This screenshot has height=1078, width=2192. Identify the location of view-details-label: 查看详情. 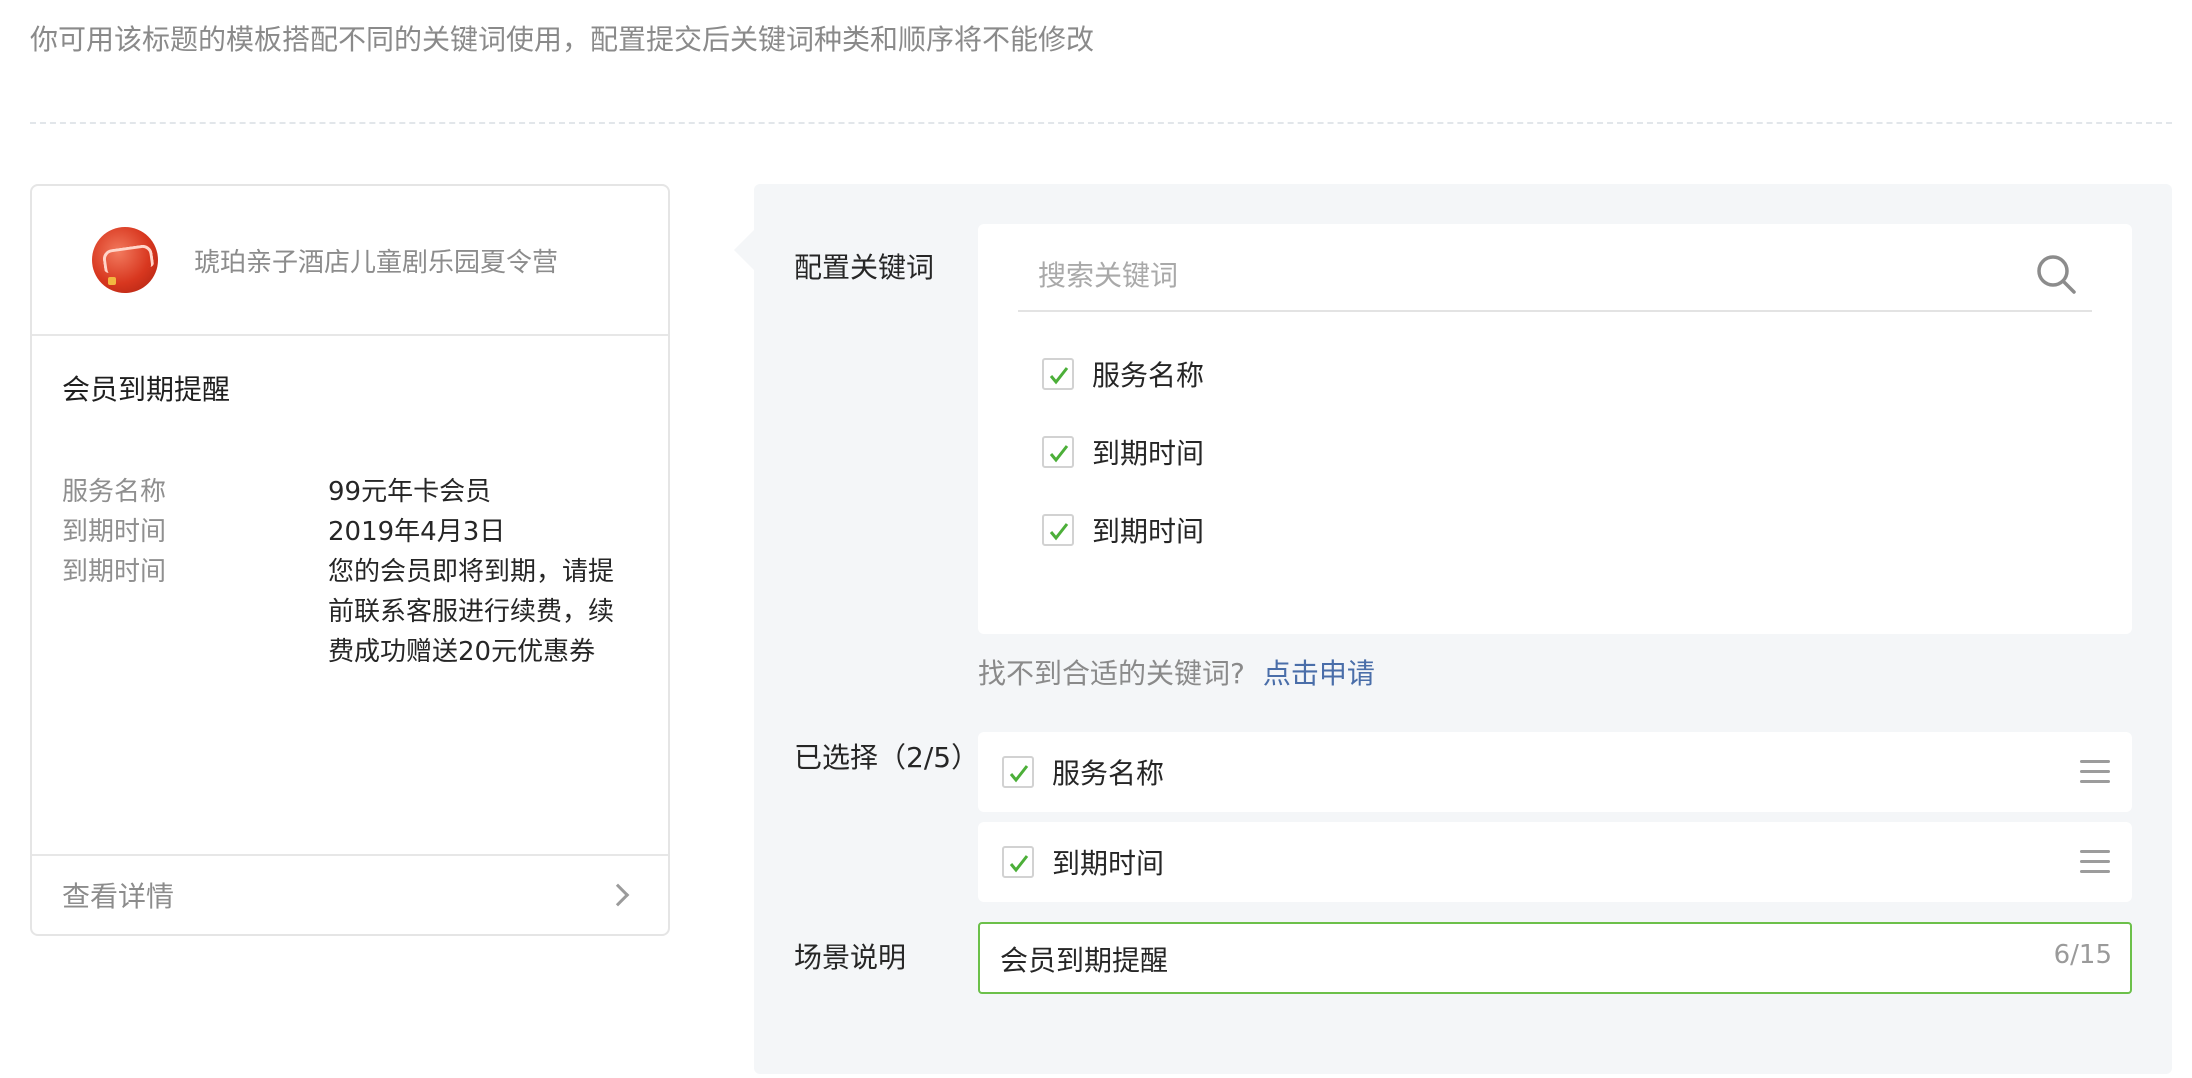
(118, 896).